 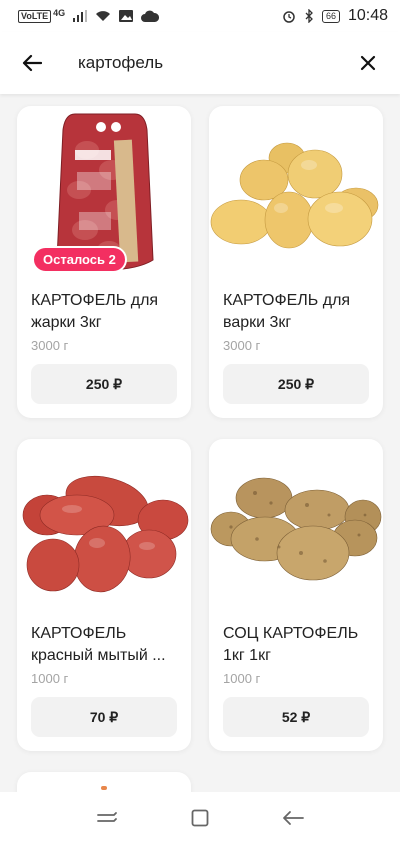 What do you see at coordinates (79, 259) in the screenshot?
I see `stock-badge: Осталось 2` at bounding box center [79, 259].